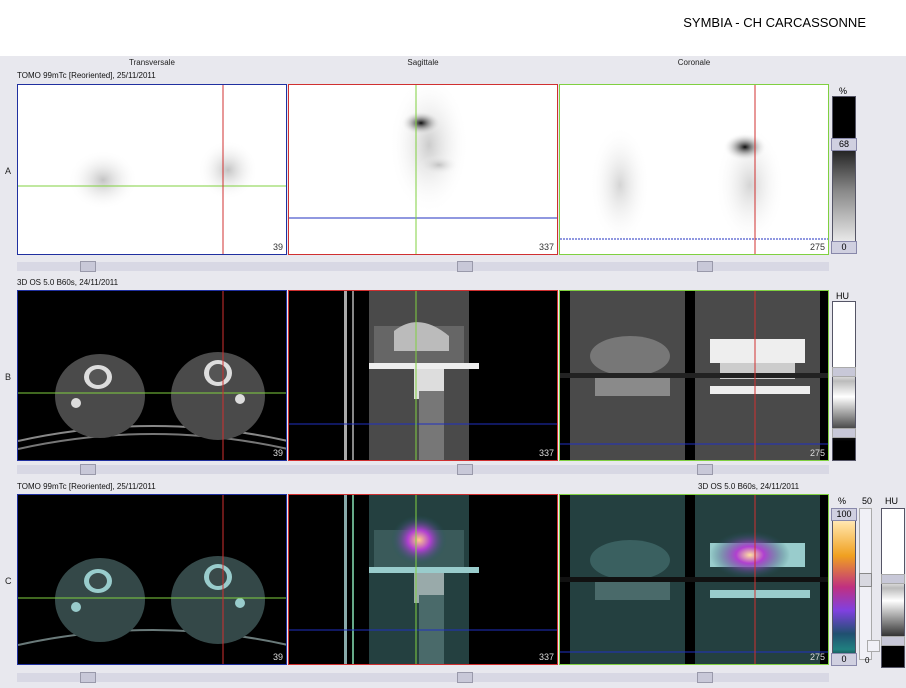  I want to click on row-a-label: A, so click(8, 171).